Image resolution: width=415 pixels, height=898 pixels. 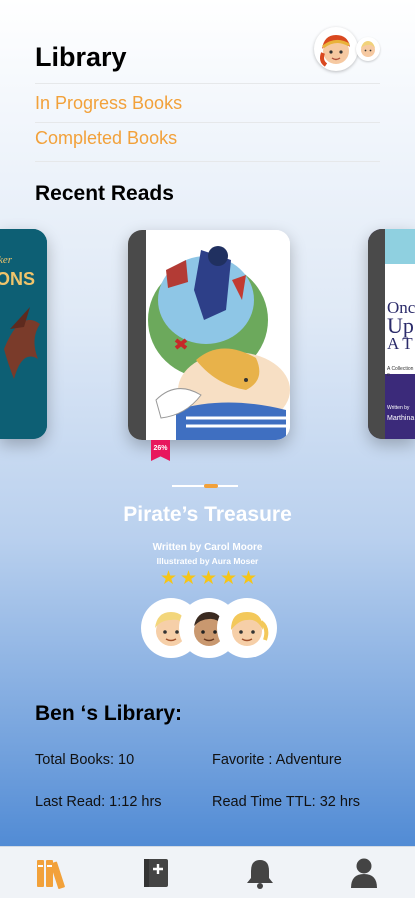 What do you see at coordinates (81, 57) in the screenshot?
I see `page-title: Library` at bounding box center [81, 57].